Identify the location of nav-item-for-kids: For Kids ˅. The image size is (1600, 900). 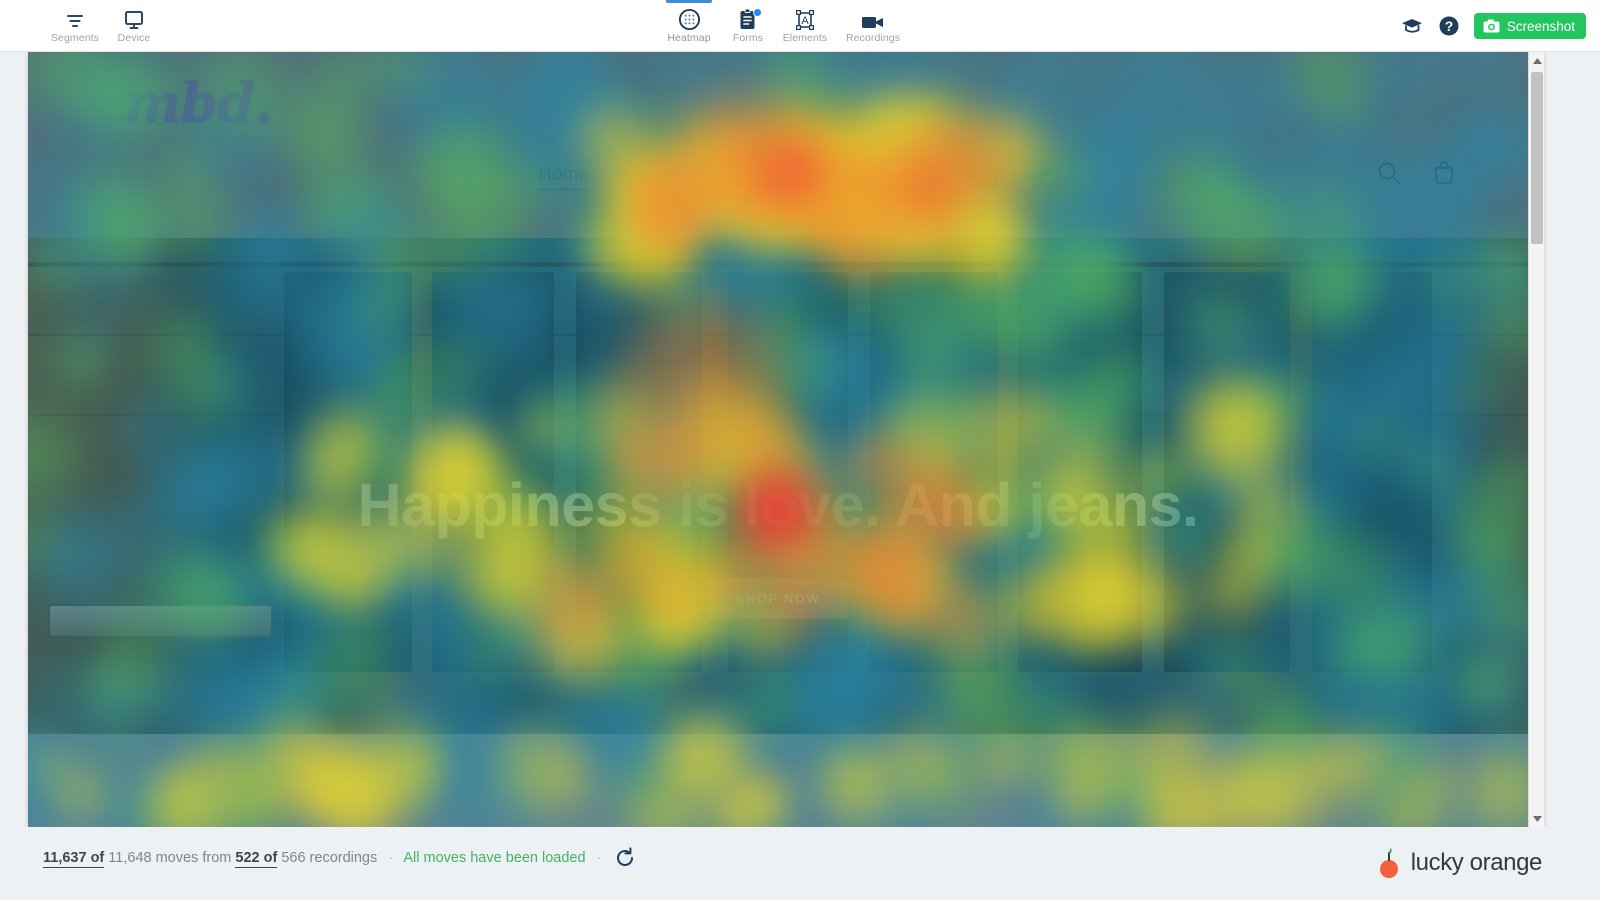
(886, 177).